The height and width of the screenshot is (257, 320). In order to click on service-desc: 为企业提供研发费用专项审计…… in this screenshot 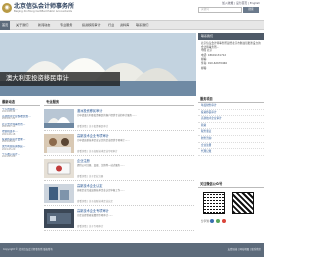, I will do `click(95, 215)`.